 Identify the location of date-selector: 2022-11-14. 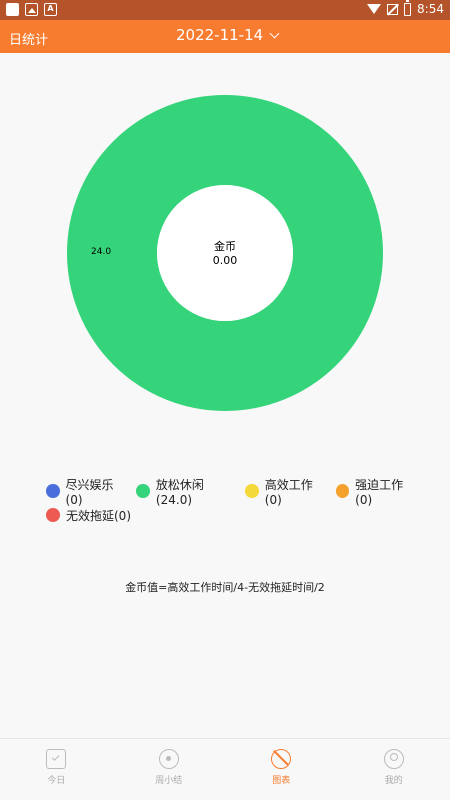
(228, 35).